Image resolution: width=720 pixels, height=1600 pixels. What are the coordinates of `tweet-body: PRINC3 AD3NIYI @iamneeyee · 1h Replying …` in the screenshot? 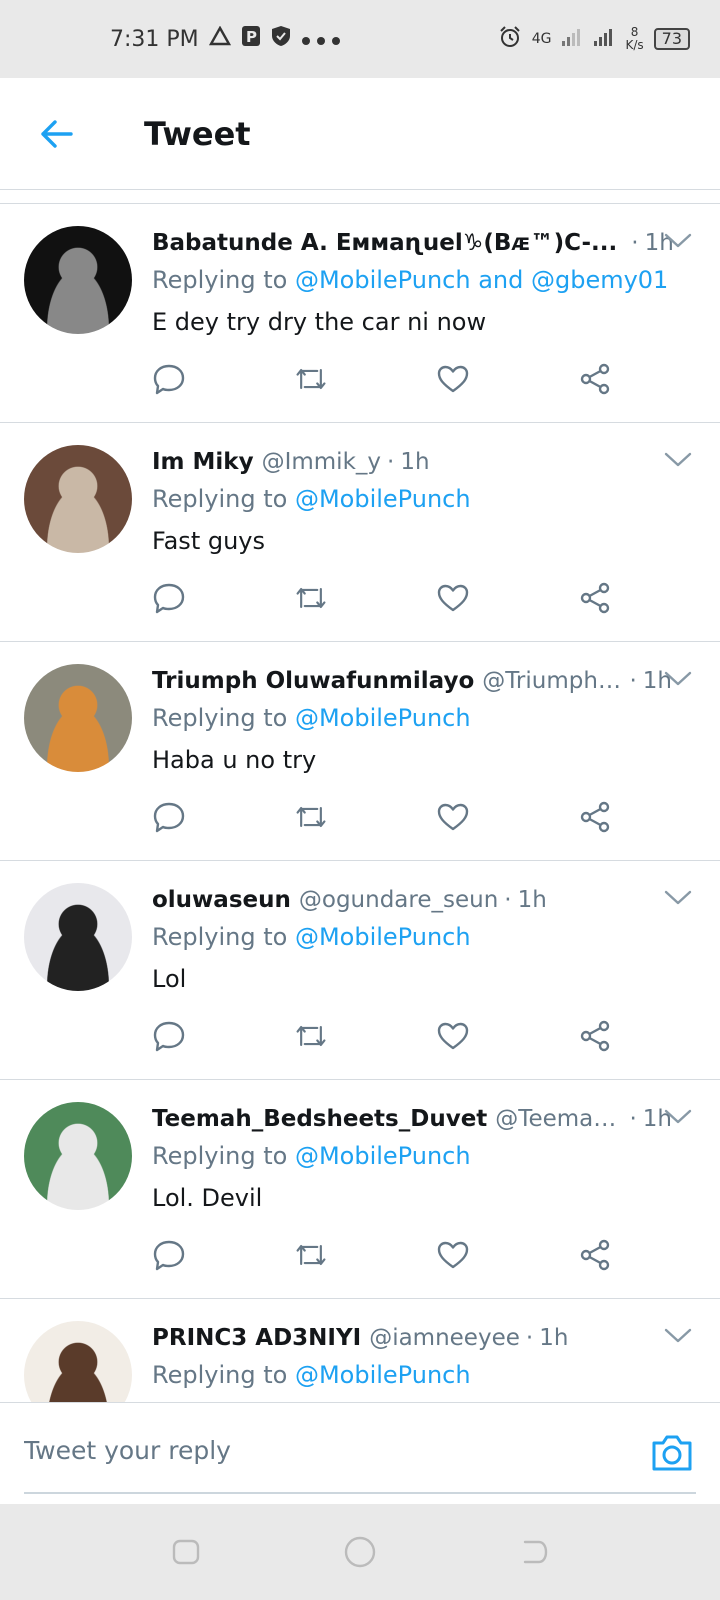 It's located at (412, 1361).